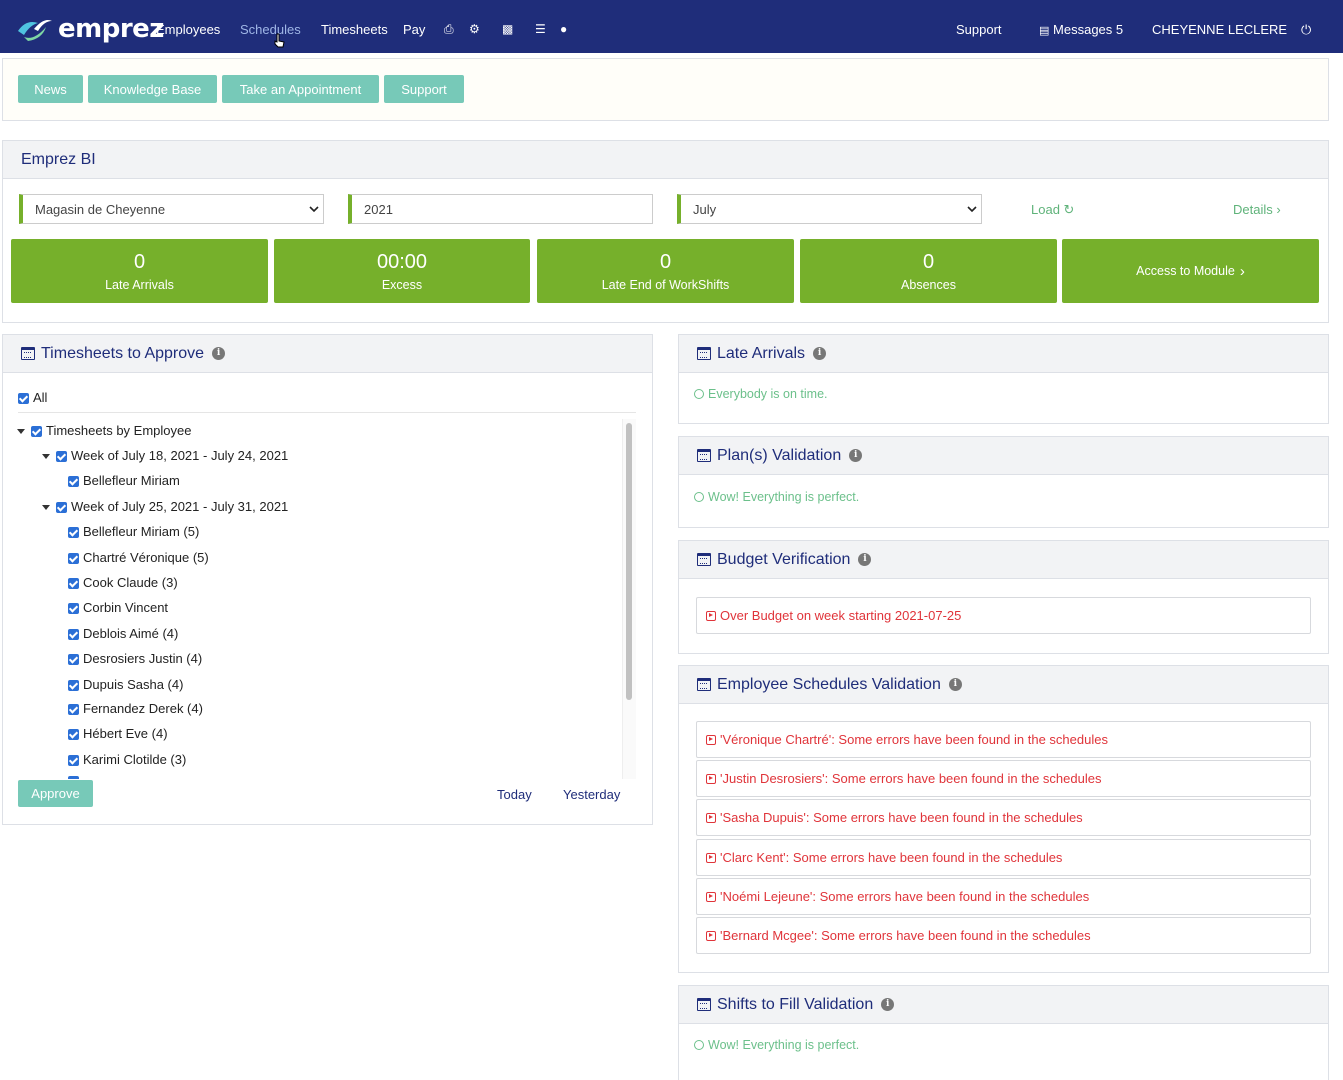 The height and width of the screenshot is (1080, 1343). Describe the element at coordinates (300, 89) in the screenshot. I see `take-appointment-button: Take an Appointment` at that location.